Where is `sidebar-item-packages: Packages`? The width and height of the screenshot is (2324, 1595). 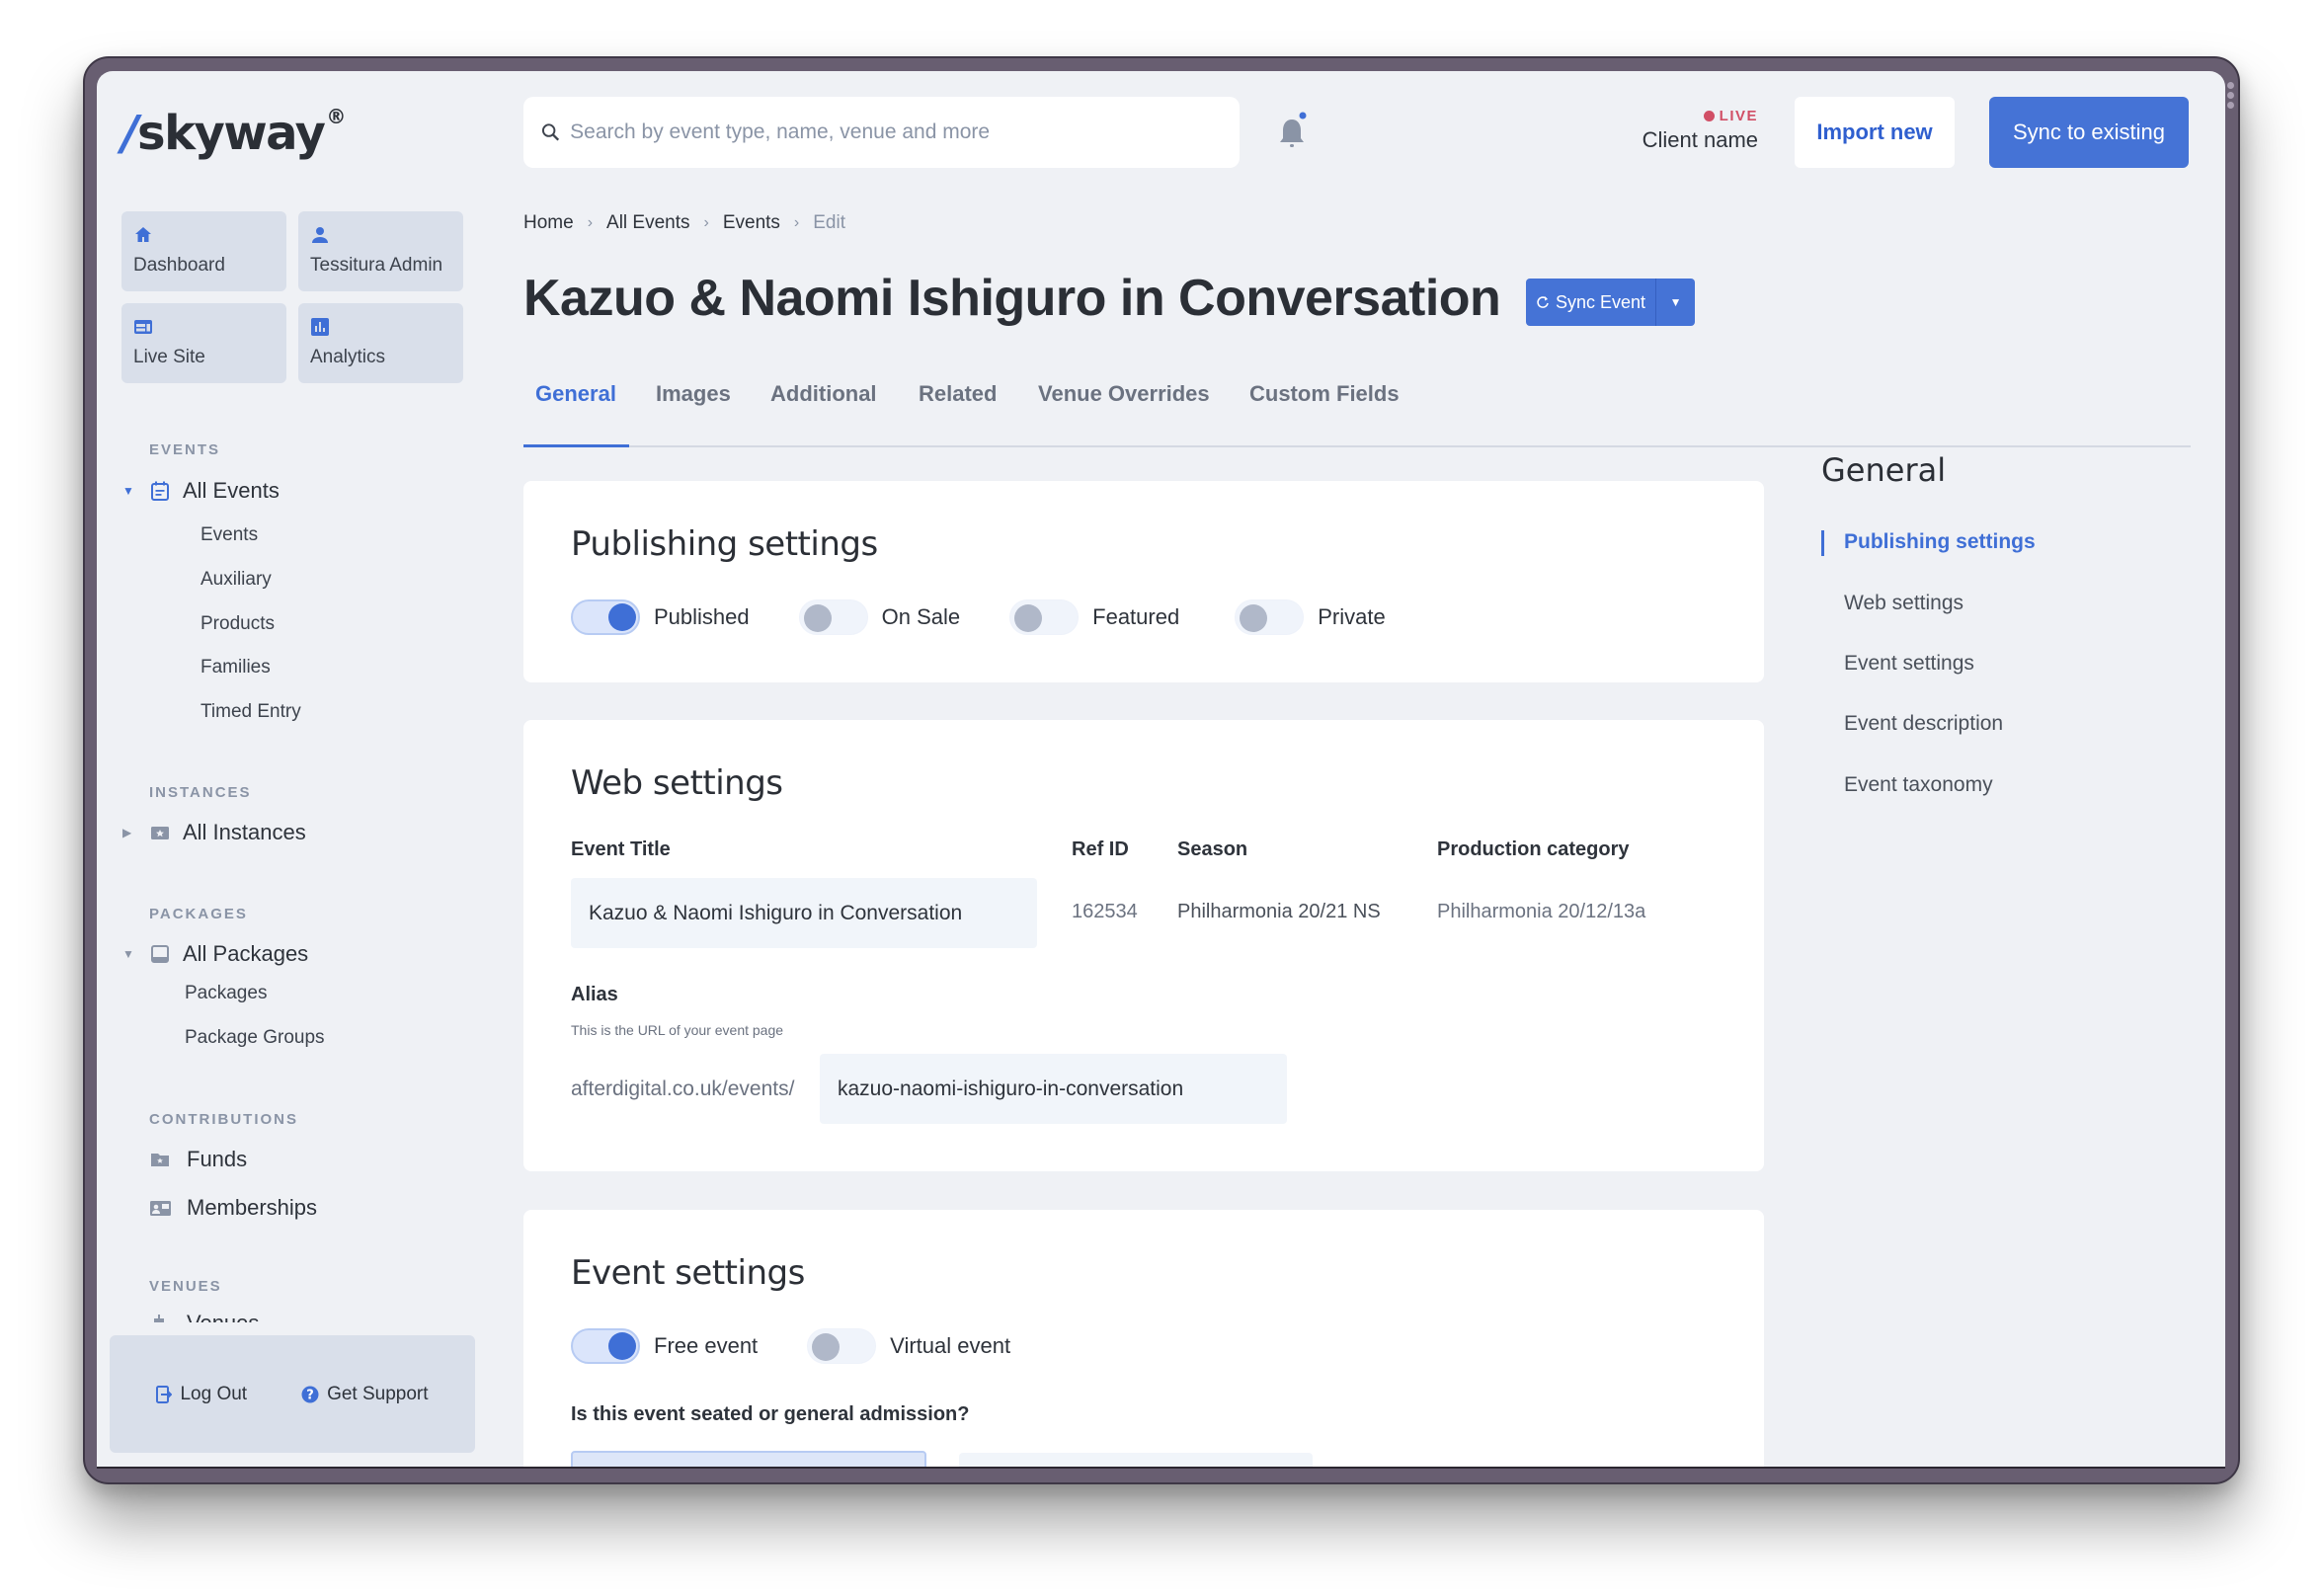
sidebar-item-packages: Packages is located at coordinates (226, 993).